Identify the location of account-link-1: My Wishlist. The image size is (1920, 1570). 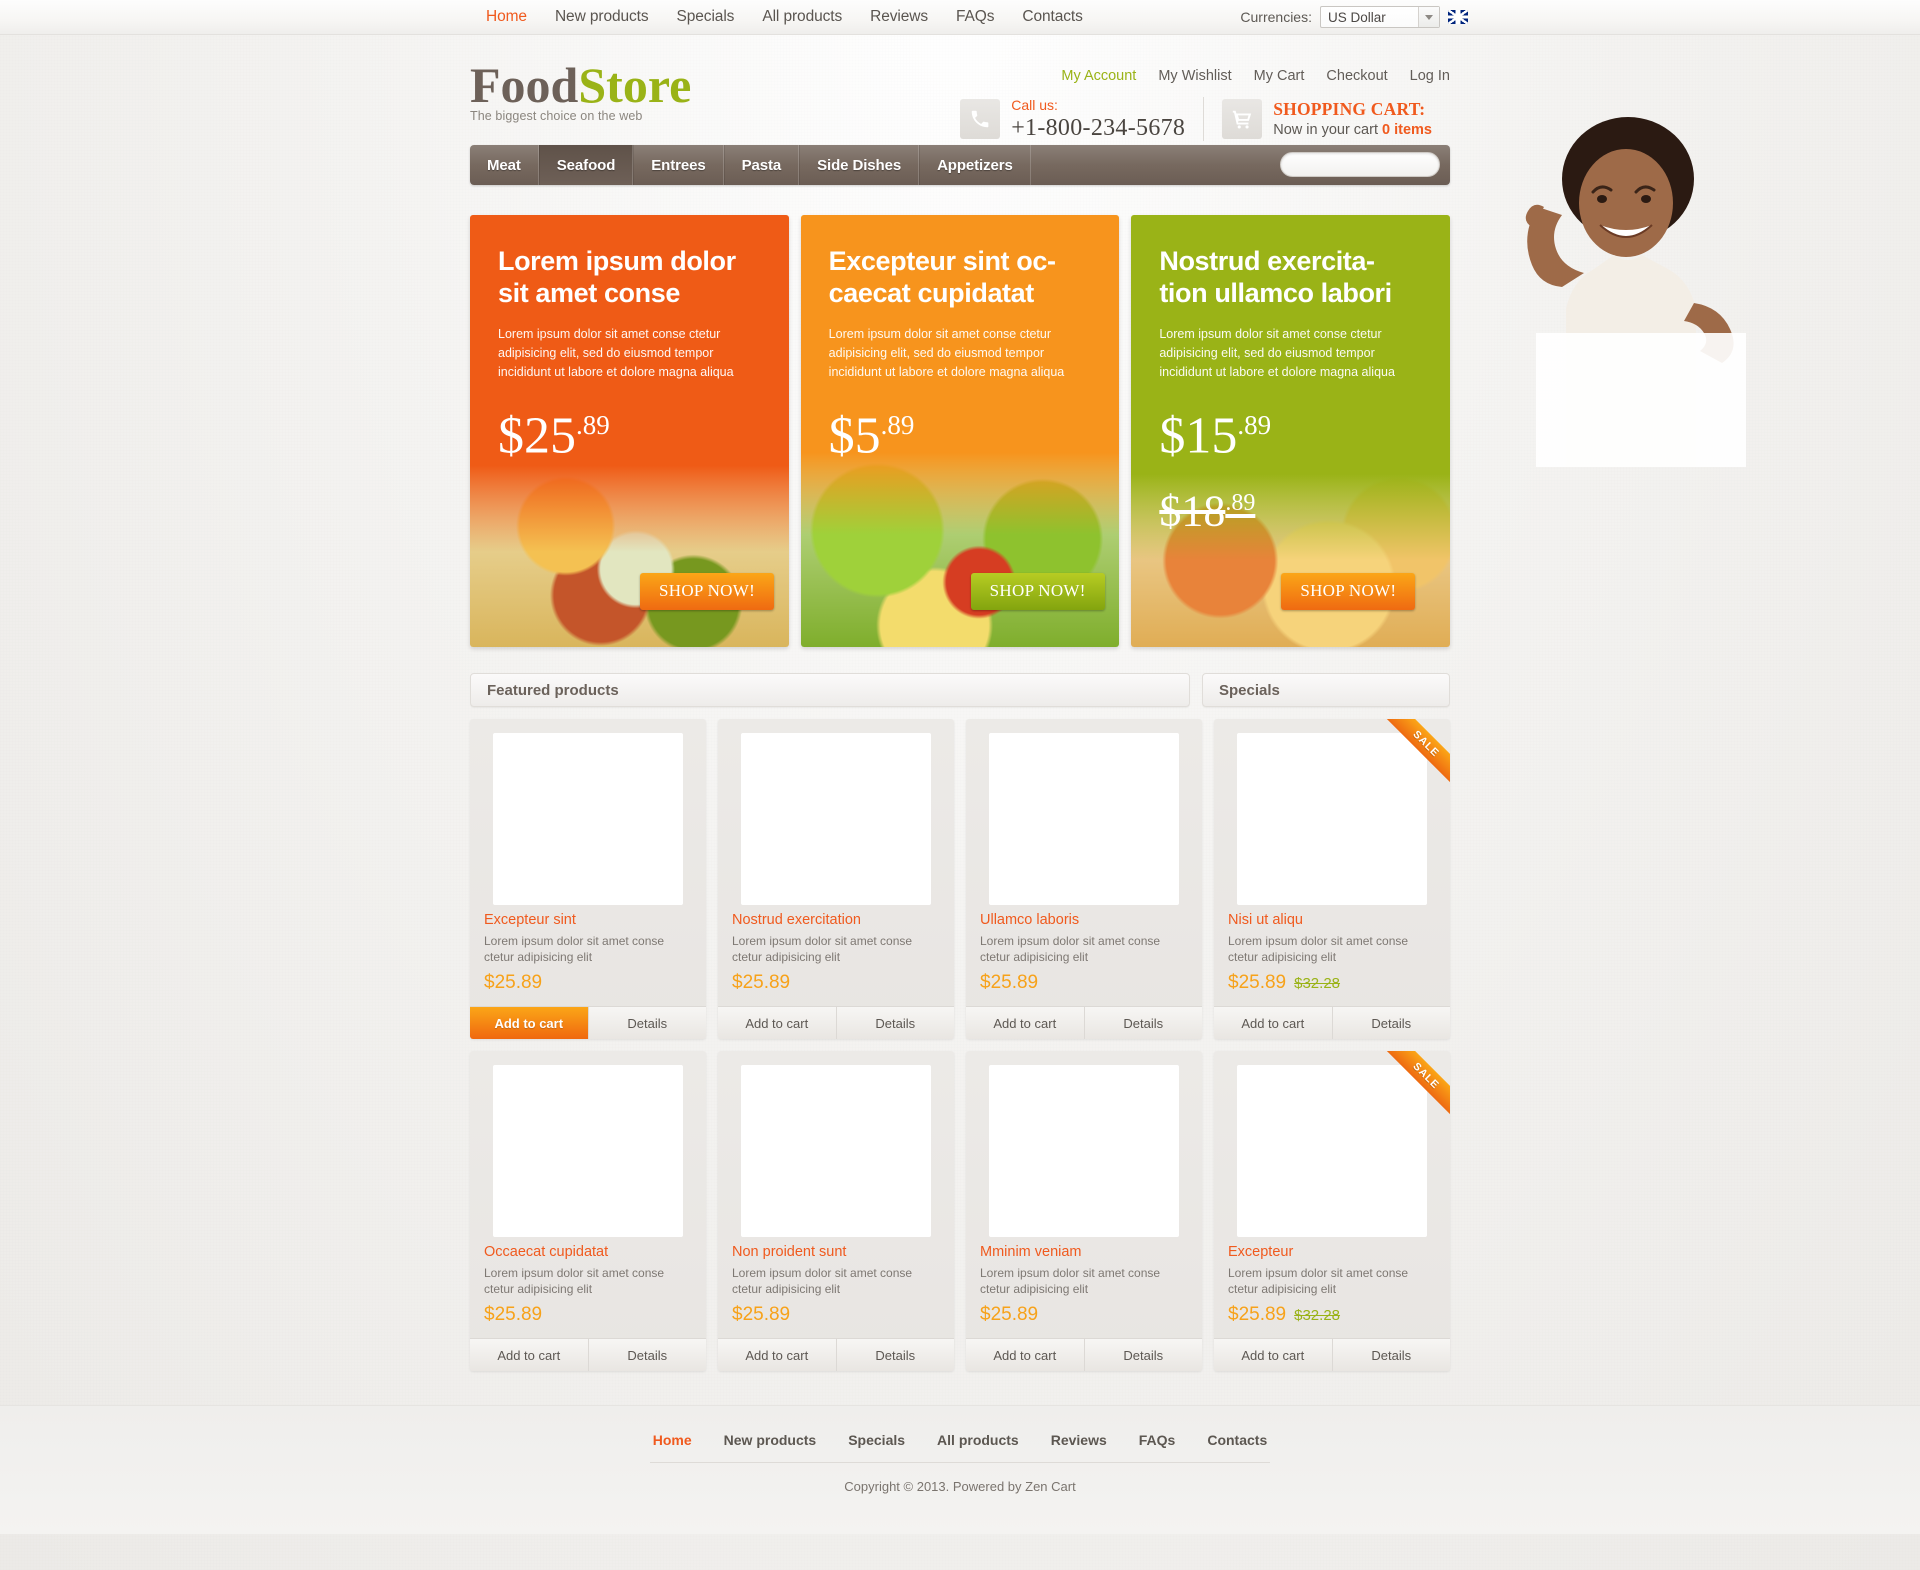
(1194, 76).